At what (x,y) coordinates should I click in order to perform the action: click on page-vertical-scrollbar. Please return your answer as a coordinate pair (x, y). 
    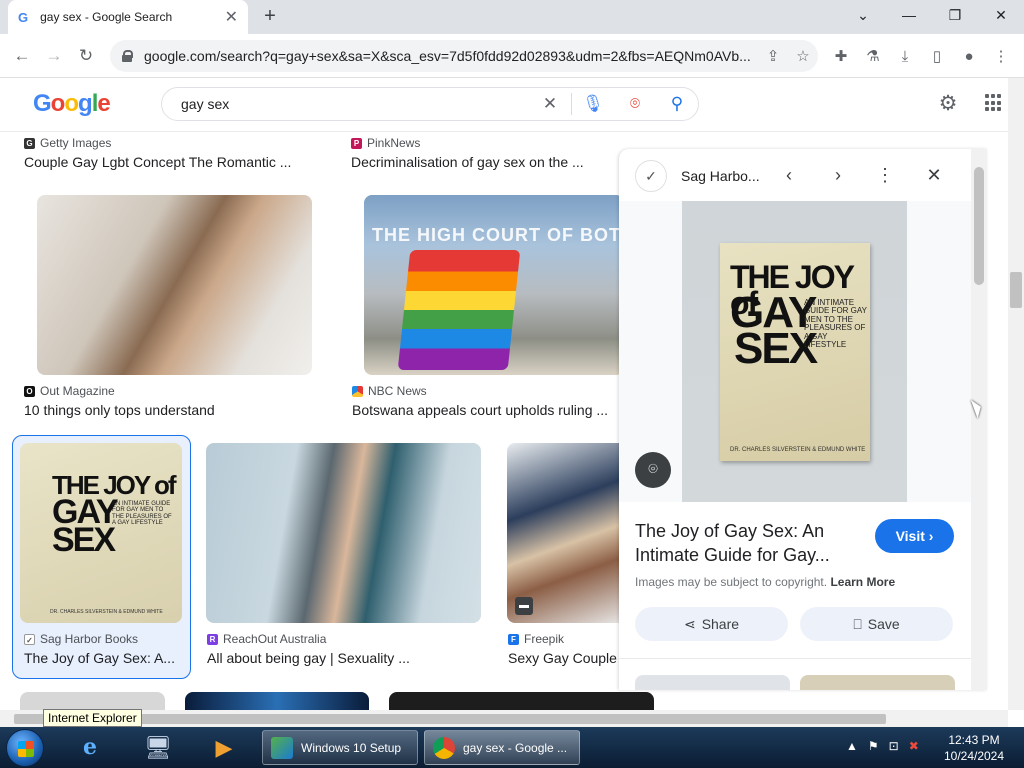
    Looking at the image, I should click on (1016, 394).